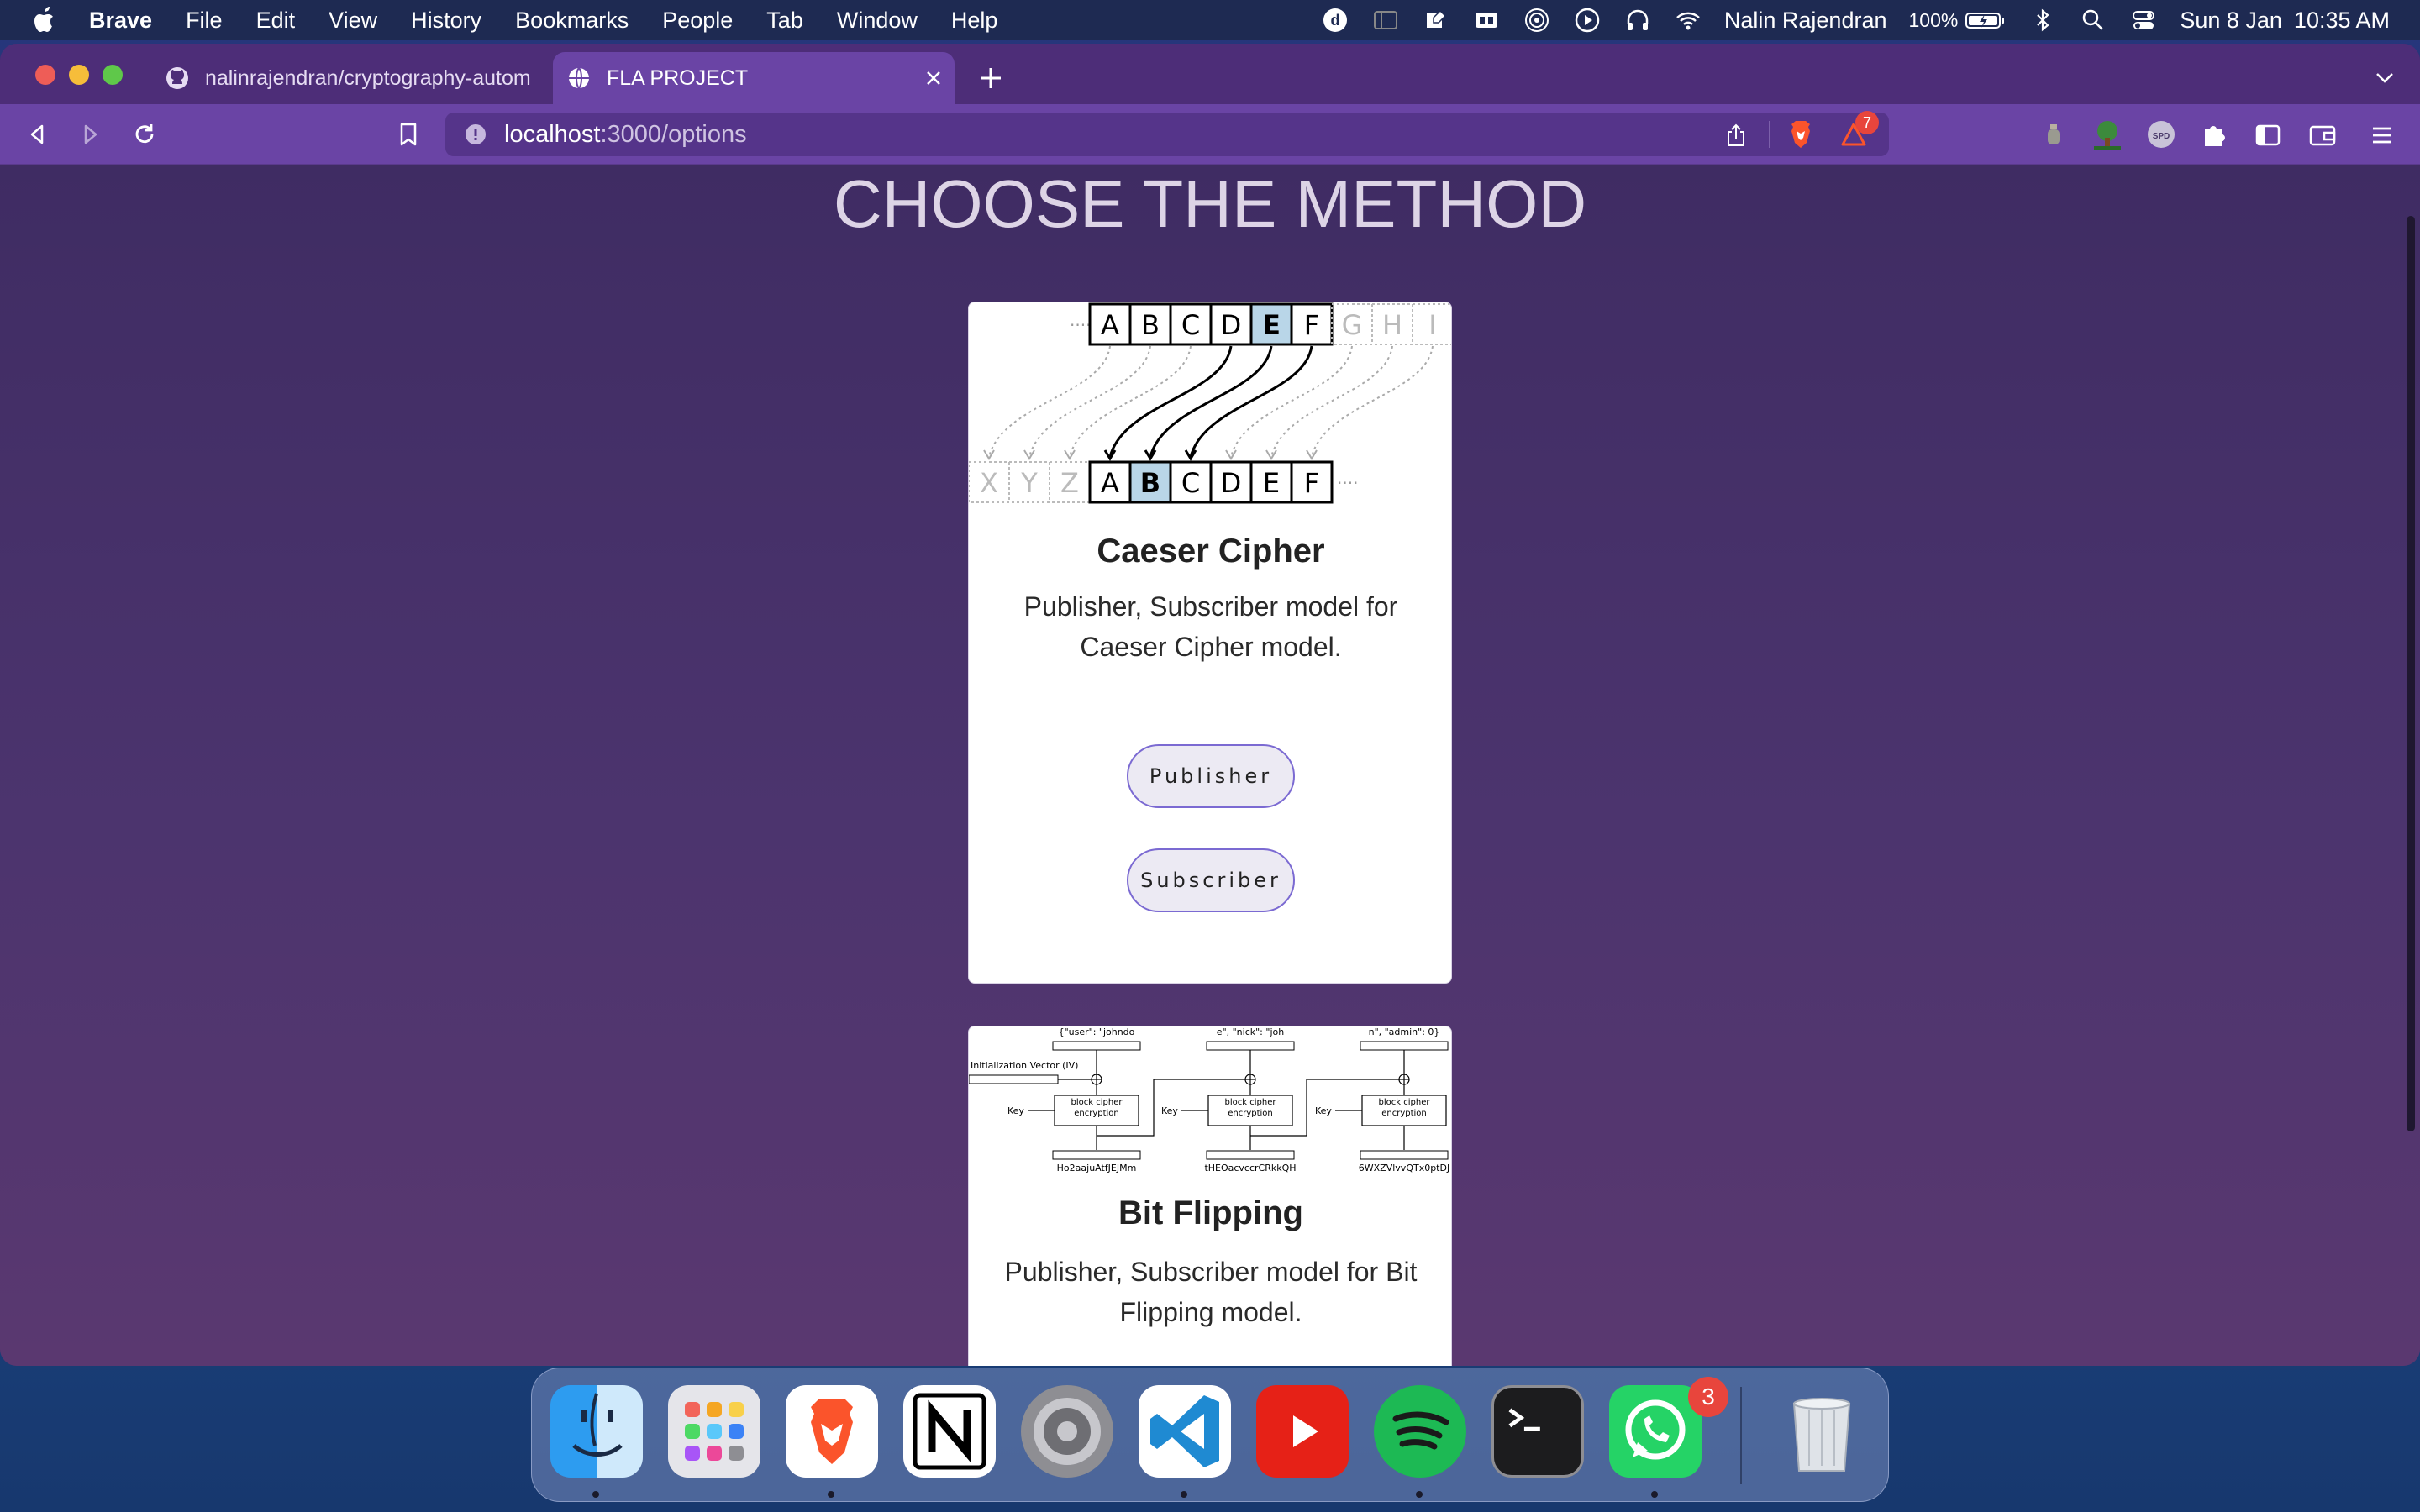  What do you see at coordinates (1741, 1435) in the screenshot?
I see `dock-divider` at bounding box center [1741, 1435].